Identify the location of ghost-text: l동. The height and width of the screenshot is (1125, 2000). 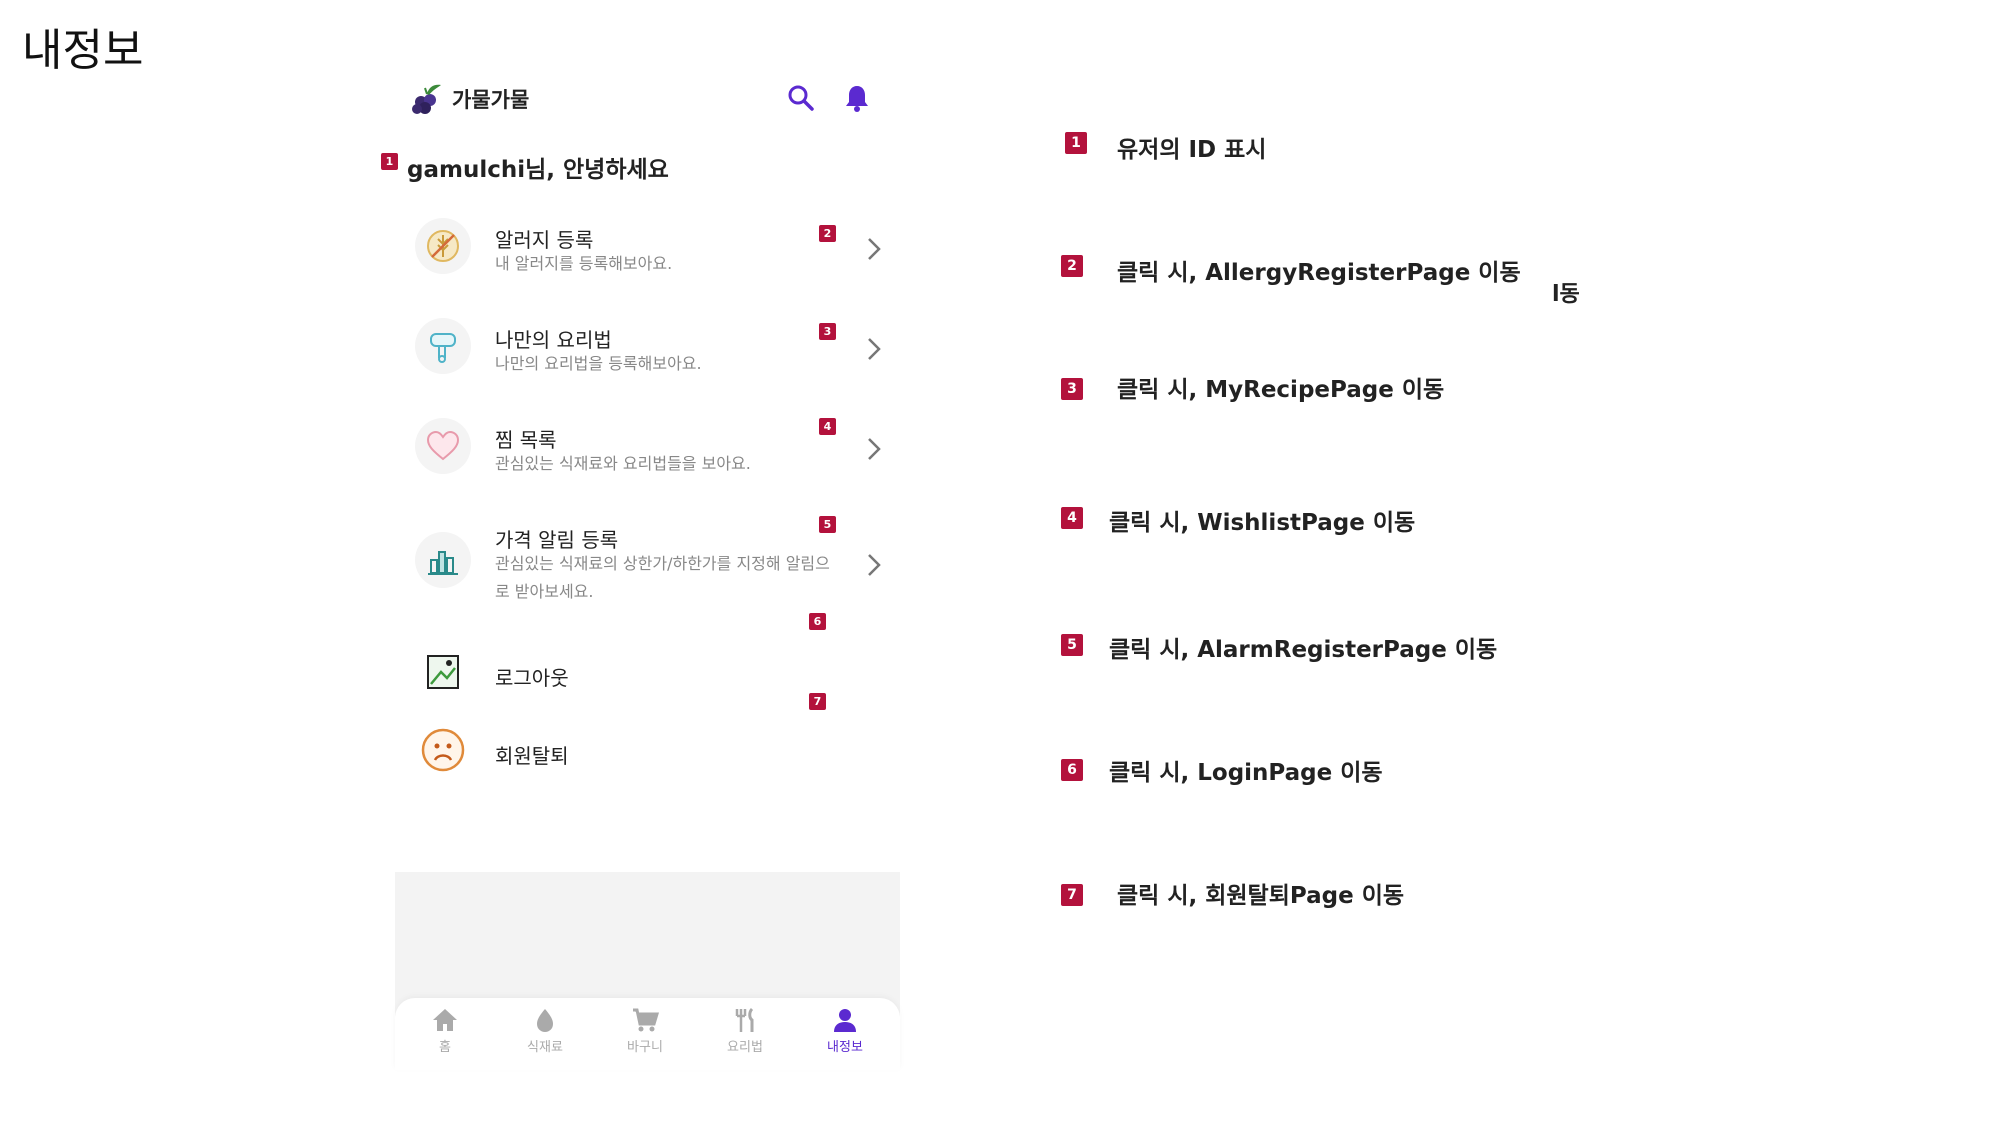
(1566, 294).